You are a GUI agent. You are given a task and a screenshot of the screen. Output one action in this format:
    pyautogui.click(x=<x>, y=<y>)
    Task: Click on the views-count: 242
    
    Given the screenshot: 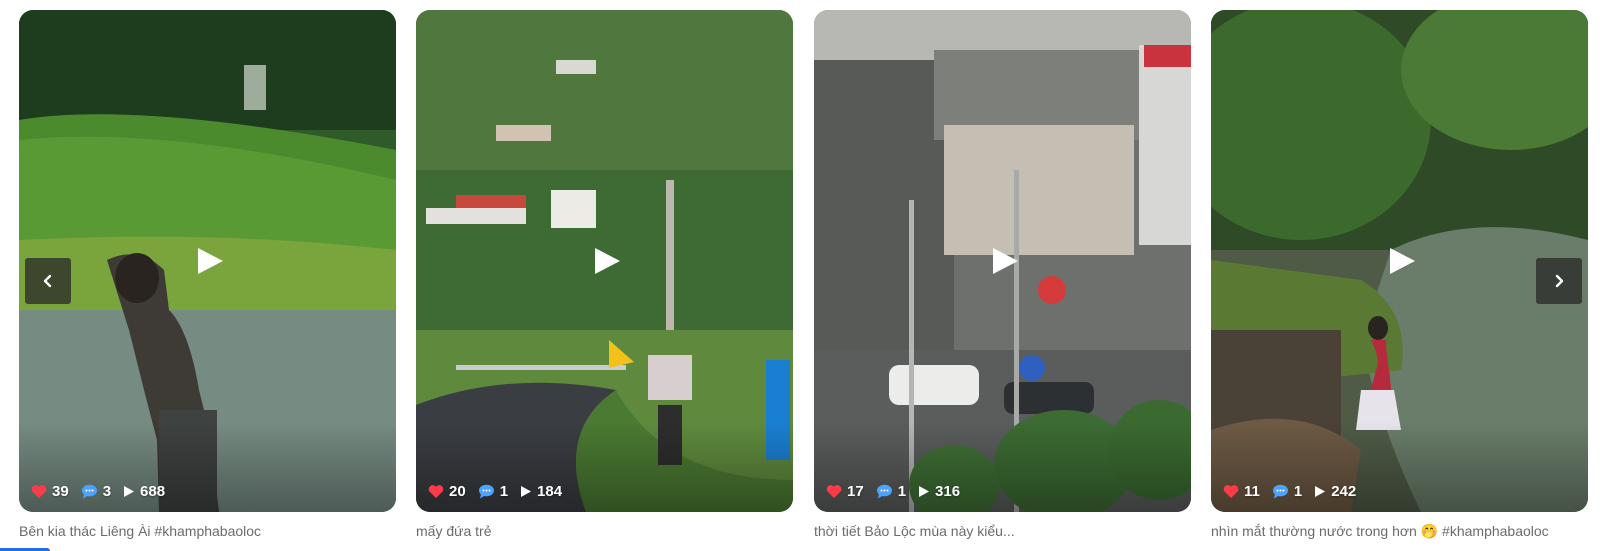 What is the action you would take?
    pyautogui.click(x=1344, y=491)
    